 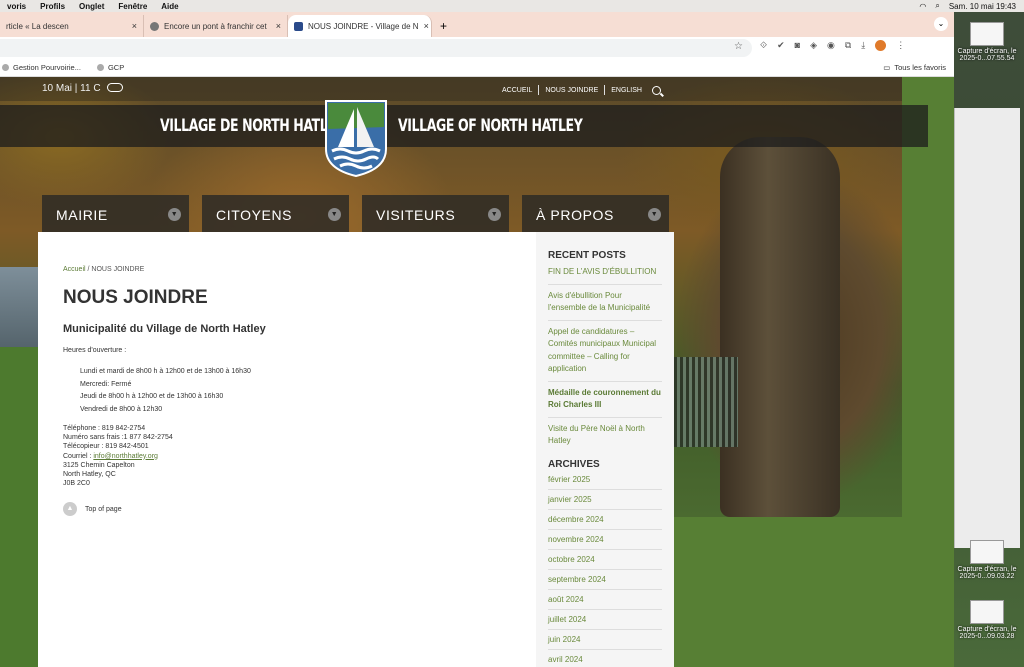 What do you see at coordinates (920, 67) in the screenshot?
I see `all-bookmarks-label: Tous les favoris` at bounding box center [920, 67].